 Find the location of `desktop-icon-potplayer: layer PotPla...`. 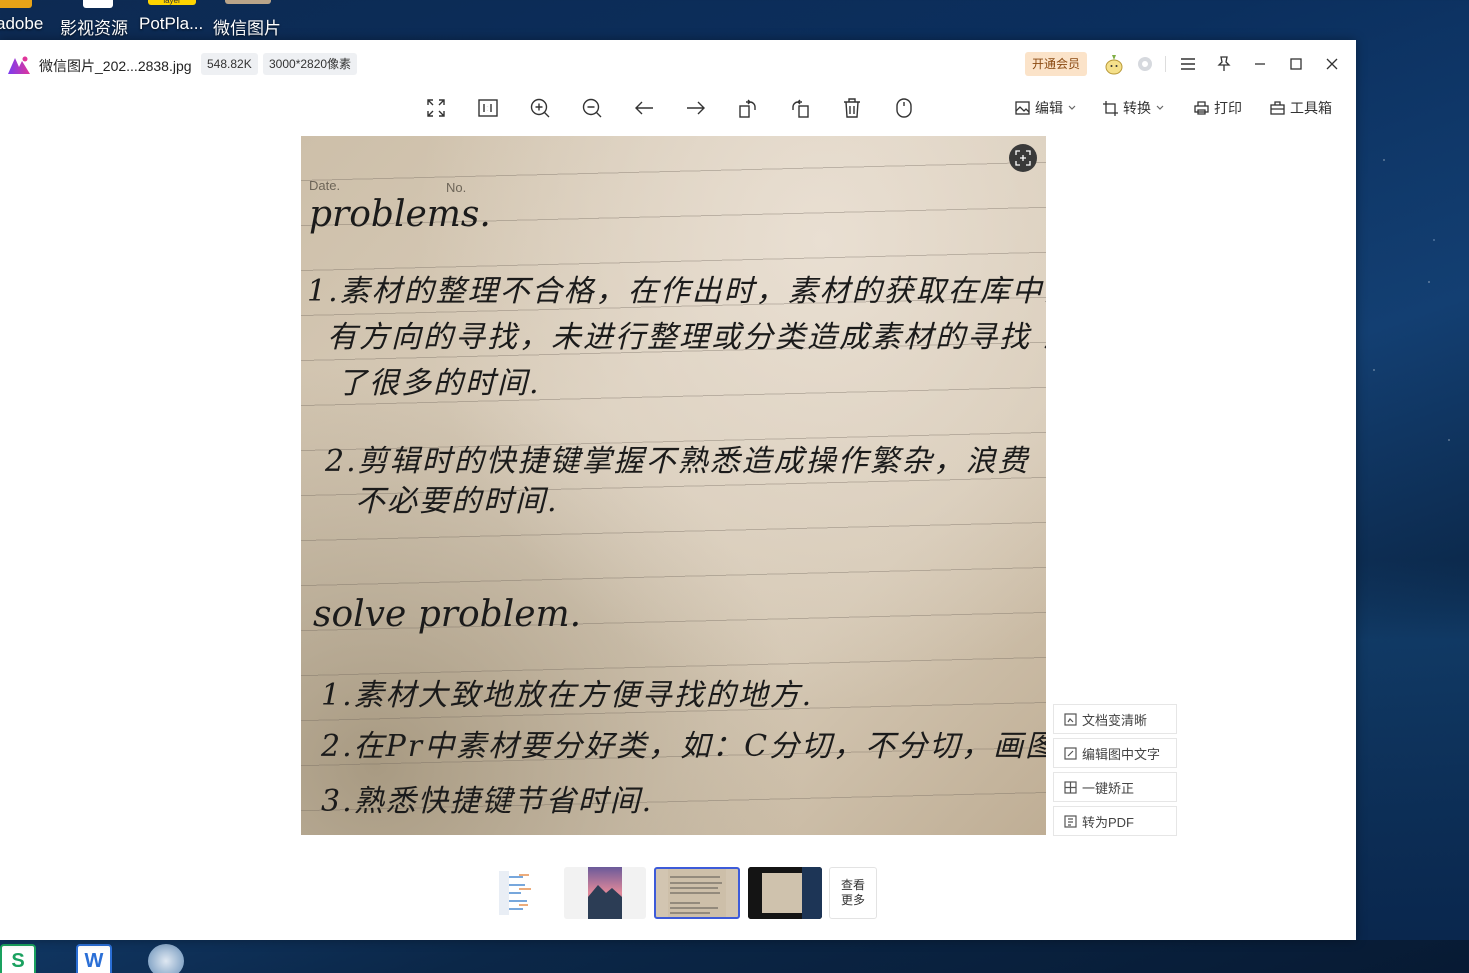

desktop-icon-potplayer: layer PotPla... is located at coordinates (172, 20).